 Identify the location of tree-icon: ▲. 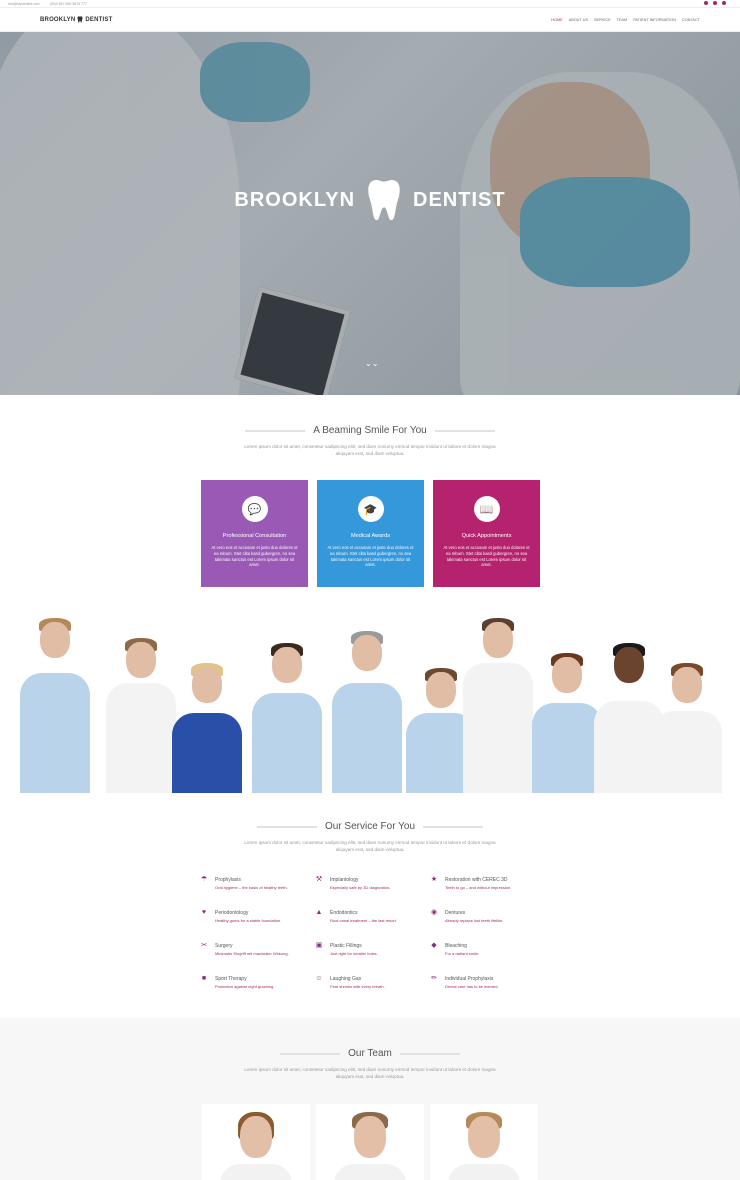
(319, 912).